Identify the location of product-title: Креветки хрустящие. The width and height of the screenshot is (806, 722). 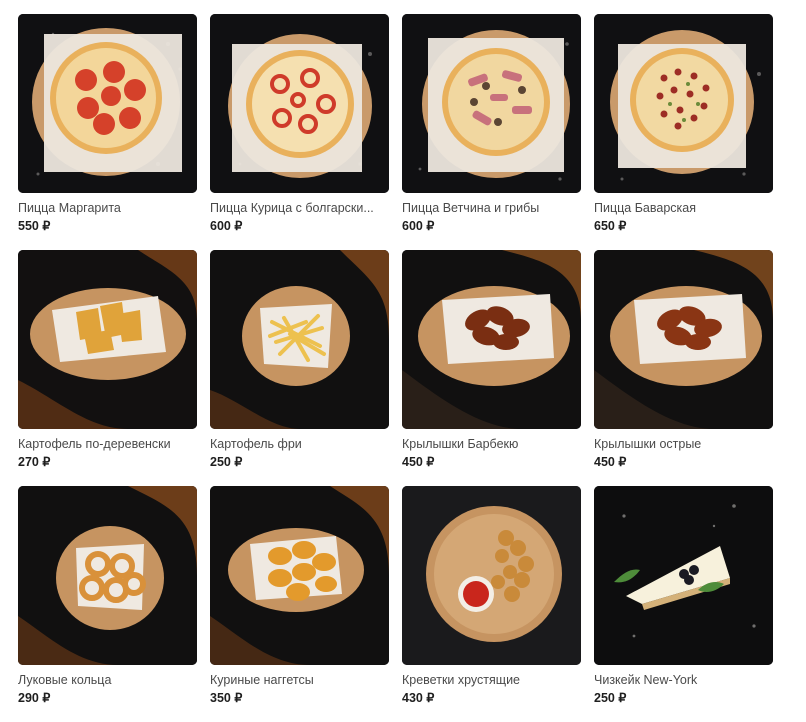
(491, 680).